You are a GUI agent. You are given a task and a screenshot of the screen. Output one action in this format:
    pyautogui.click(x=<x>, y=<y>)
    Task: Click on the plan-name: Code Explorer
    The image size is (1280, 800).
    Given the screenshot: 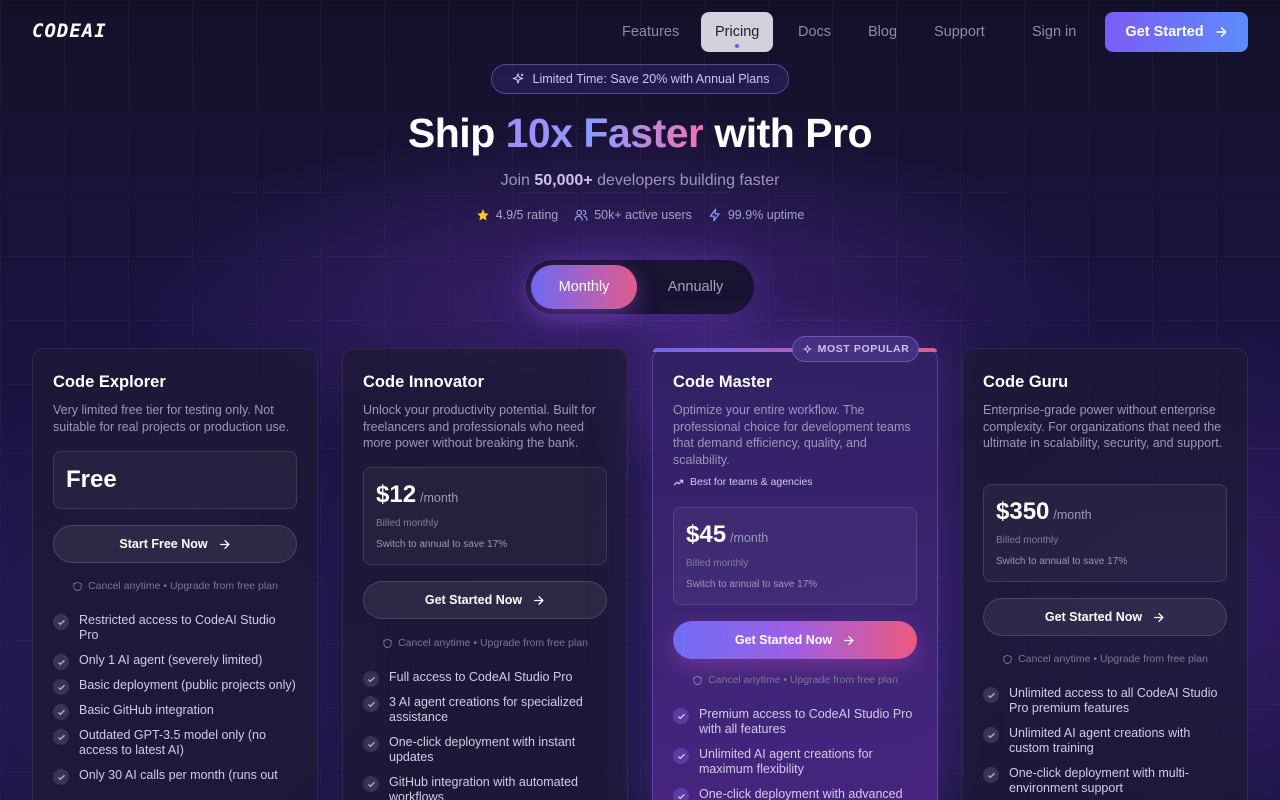 What is the action you would take?
    pyautogui.click(x=109, y=382)
    